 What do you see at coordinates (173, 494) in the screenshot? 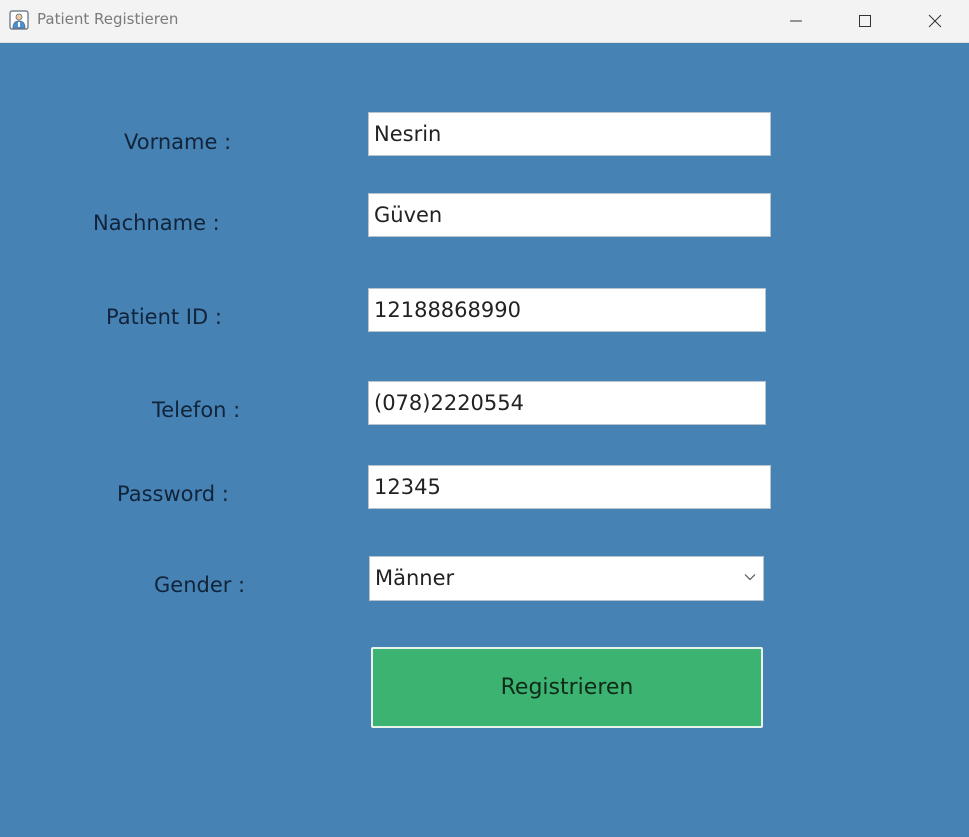
I see `password-label: Password :` at bounding box center [173, 494].